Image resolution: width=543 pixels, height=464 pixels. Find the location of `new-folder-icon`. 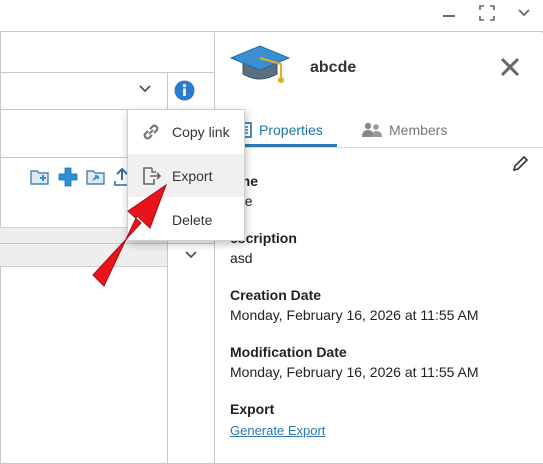

new-folder-icon is located at coordinates (40, 177).